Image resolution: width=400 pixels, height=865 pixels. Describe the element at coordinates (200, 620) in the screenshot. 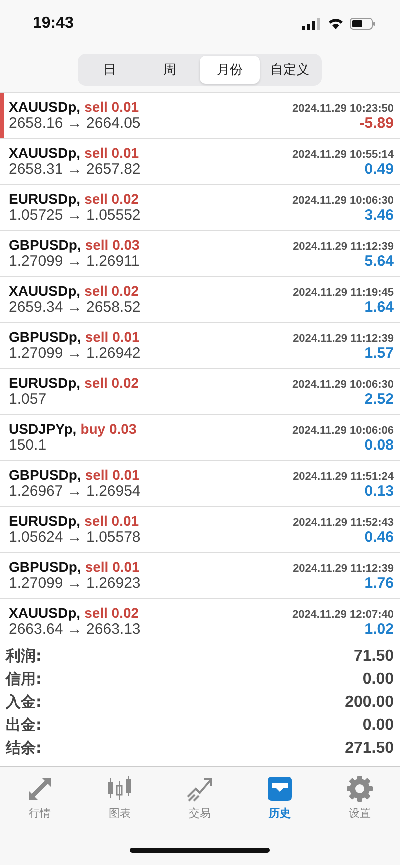

I see `trade-row: XAUUSDp, sell 0.02 2024.11.29 12:07:40 2663.64 → 2663.13 1.02` at that location.